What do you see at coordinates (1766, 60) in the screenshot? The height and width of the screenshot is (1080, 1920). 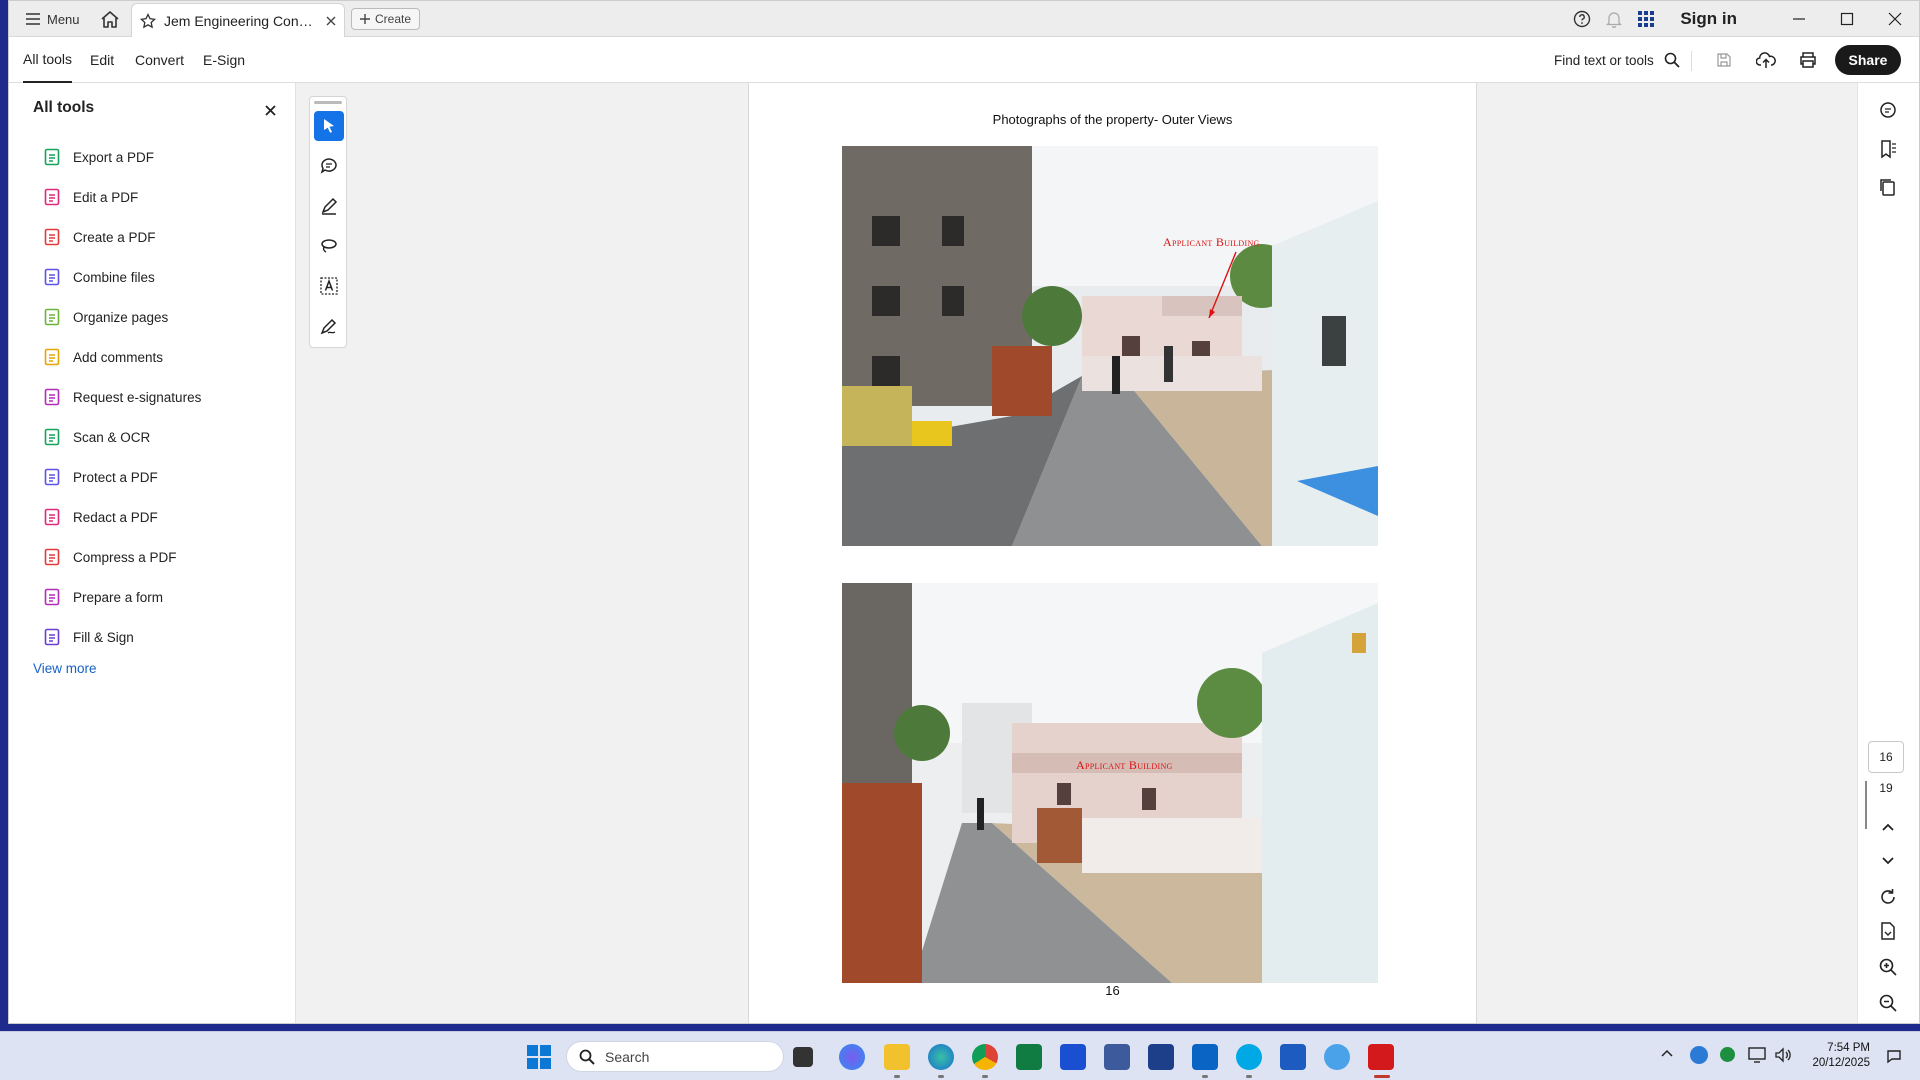 I see `cloud-upload-icon` at bounding box center [1766, 60].